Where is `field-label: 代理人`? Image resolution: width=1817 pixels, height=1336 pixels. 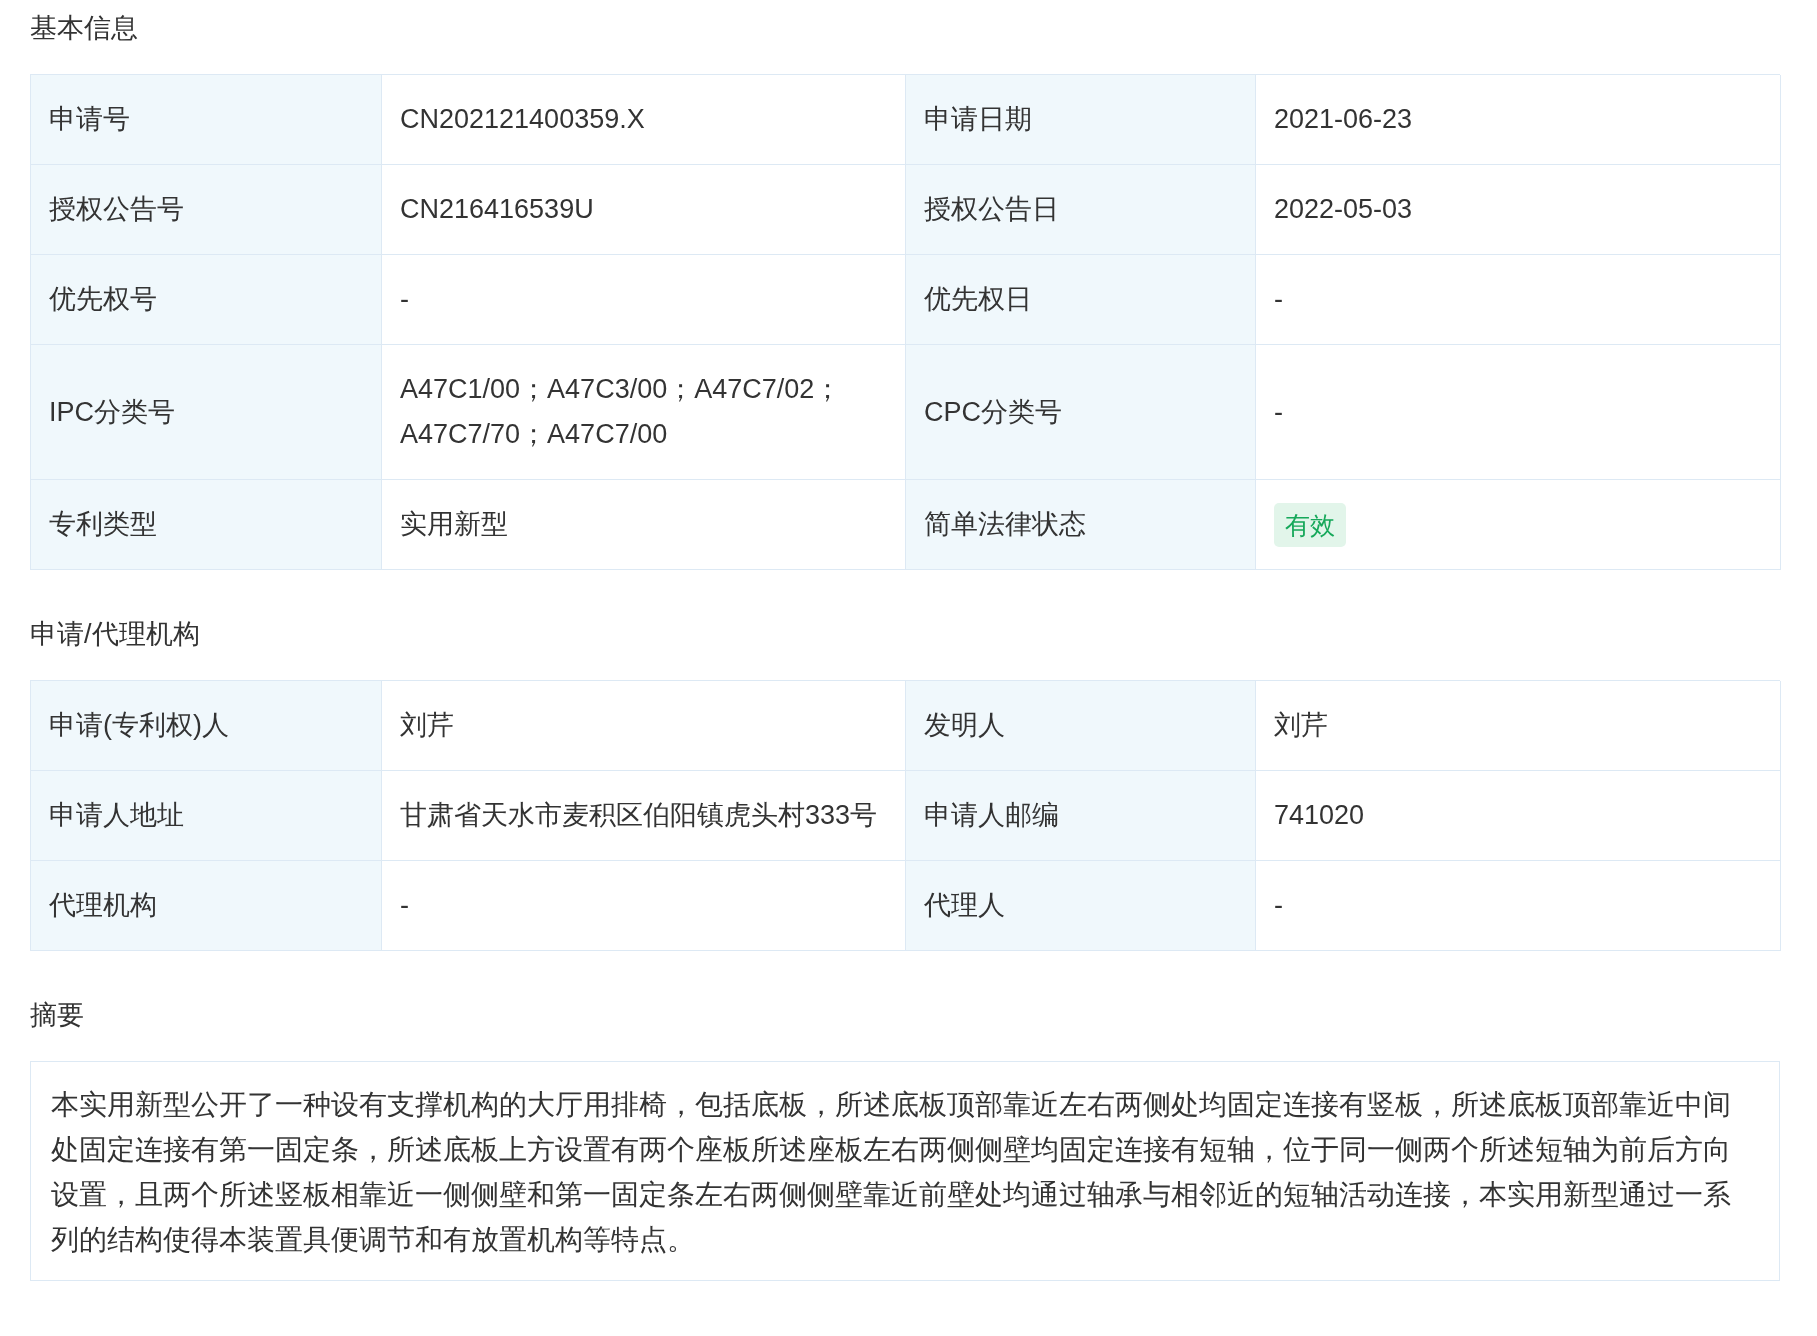 field-label: 代理人 is located at coordinates (964, 905).